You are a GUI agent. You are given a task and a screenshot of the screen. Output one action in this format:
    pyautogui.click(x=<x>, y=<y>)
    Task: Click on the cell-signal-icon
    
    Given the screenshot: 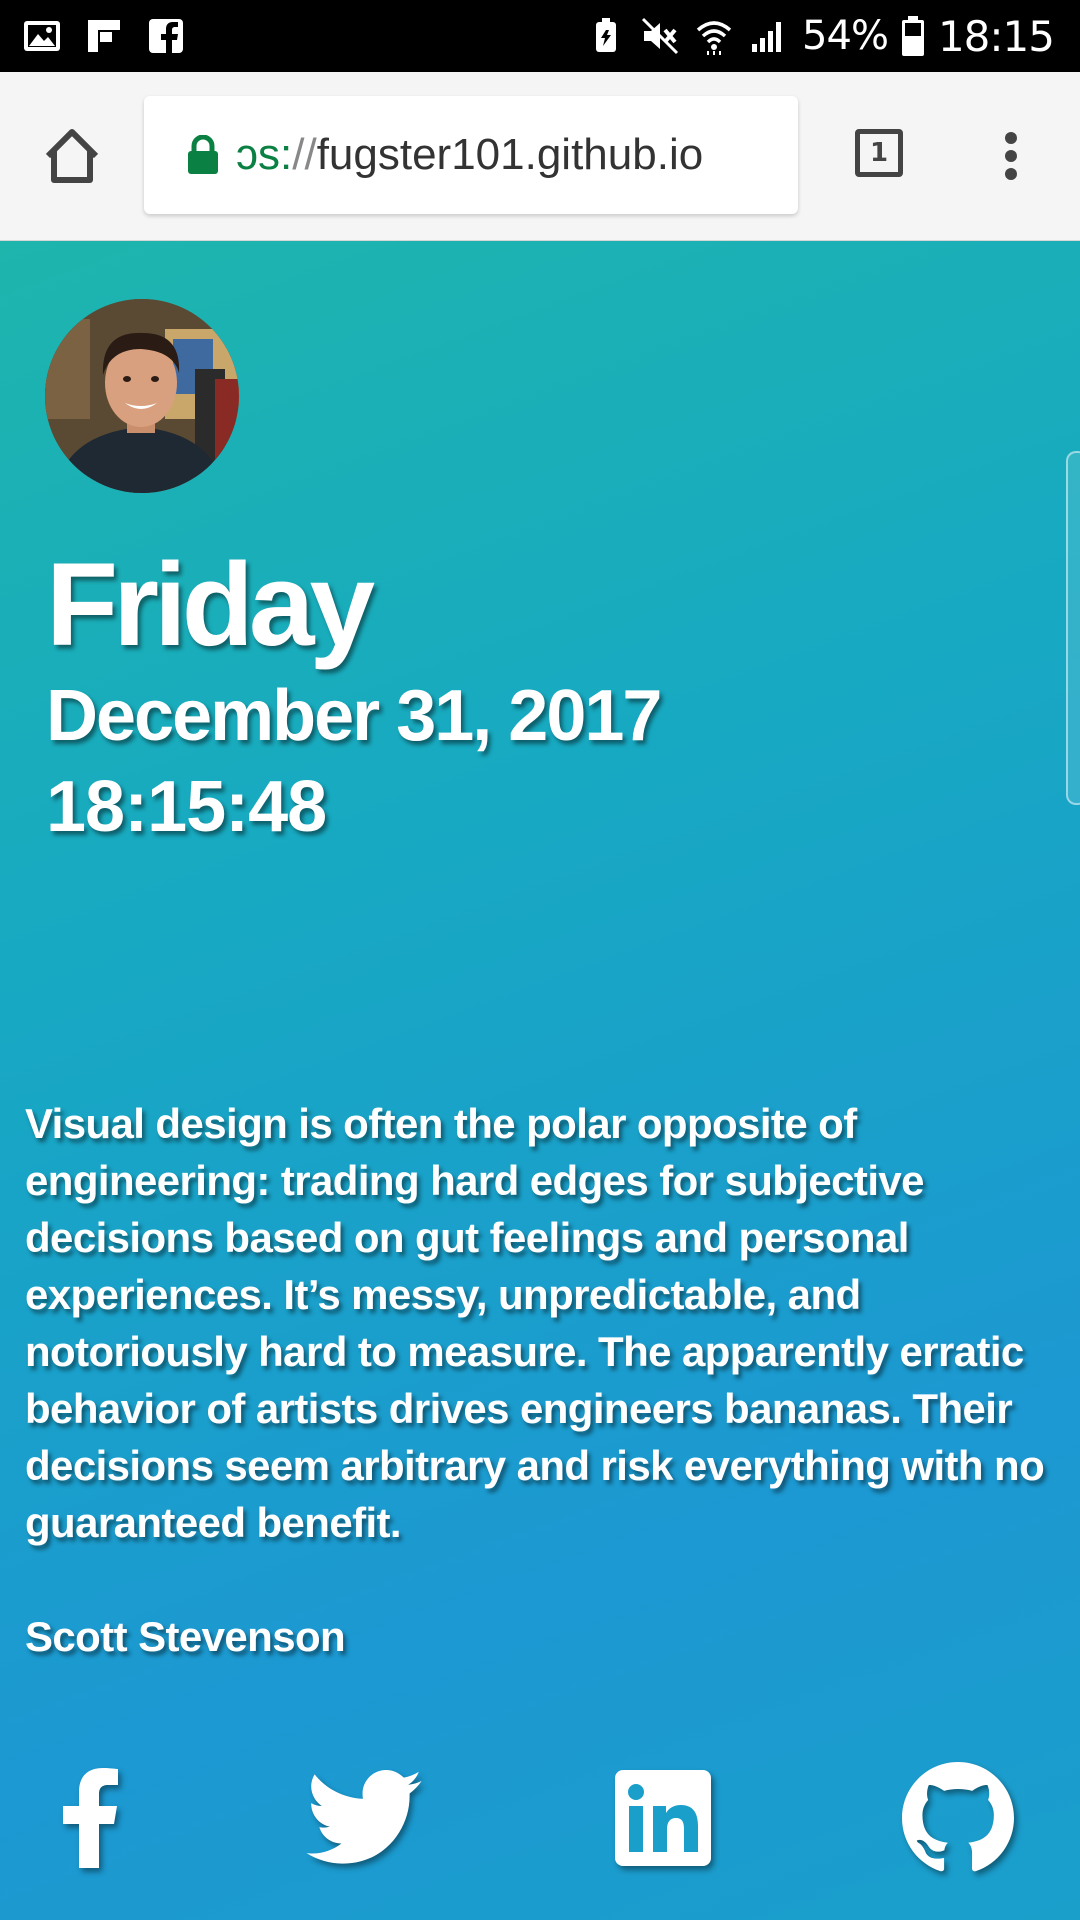 What is the action you would take?
    pyautogui.click(x=767, y=37)
    